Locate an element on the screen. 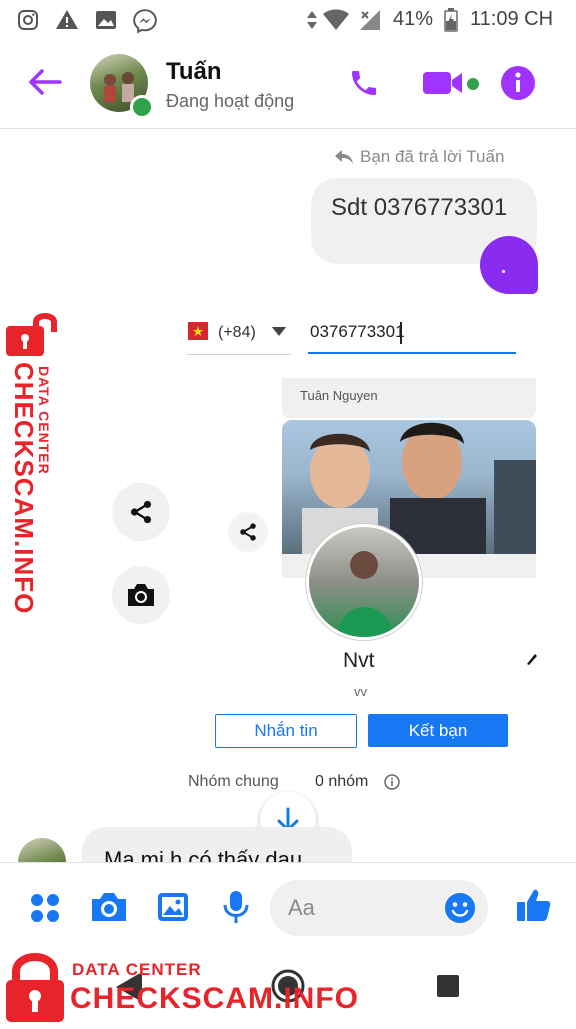  message-composer: Aa is located at coordinates (288, 907).